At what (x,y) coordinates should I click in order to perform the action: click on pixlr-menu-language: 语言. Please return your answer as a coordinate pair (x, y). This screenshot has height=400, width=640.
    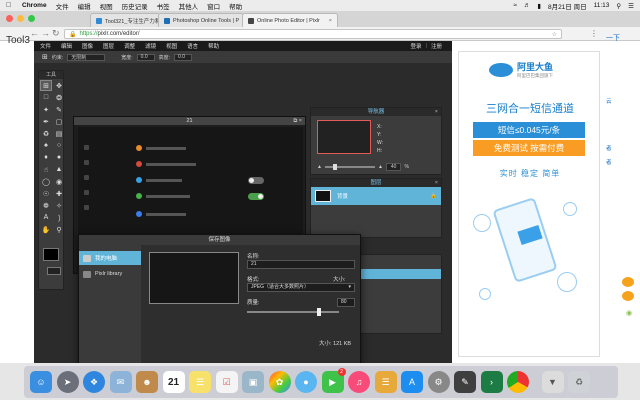
    Looking at the image, I should click on (192, 46).